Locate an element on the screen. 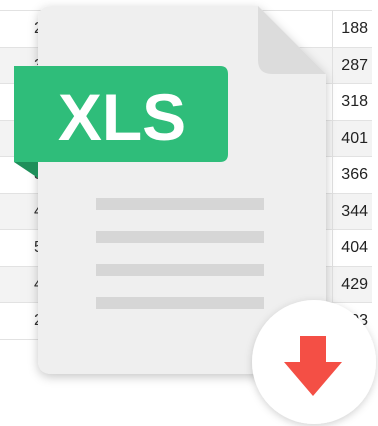 The image size is (378, 426). folded-corner is located at coordinates (292, 40).